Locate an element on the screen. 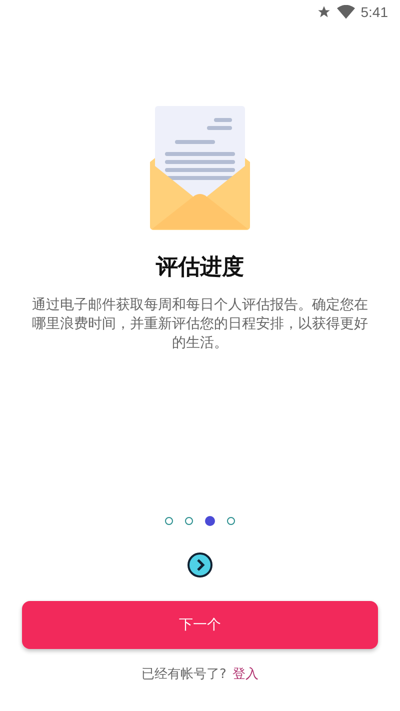  wifi-icon is located at coordinates (345, 12).